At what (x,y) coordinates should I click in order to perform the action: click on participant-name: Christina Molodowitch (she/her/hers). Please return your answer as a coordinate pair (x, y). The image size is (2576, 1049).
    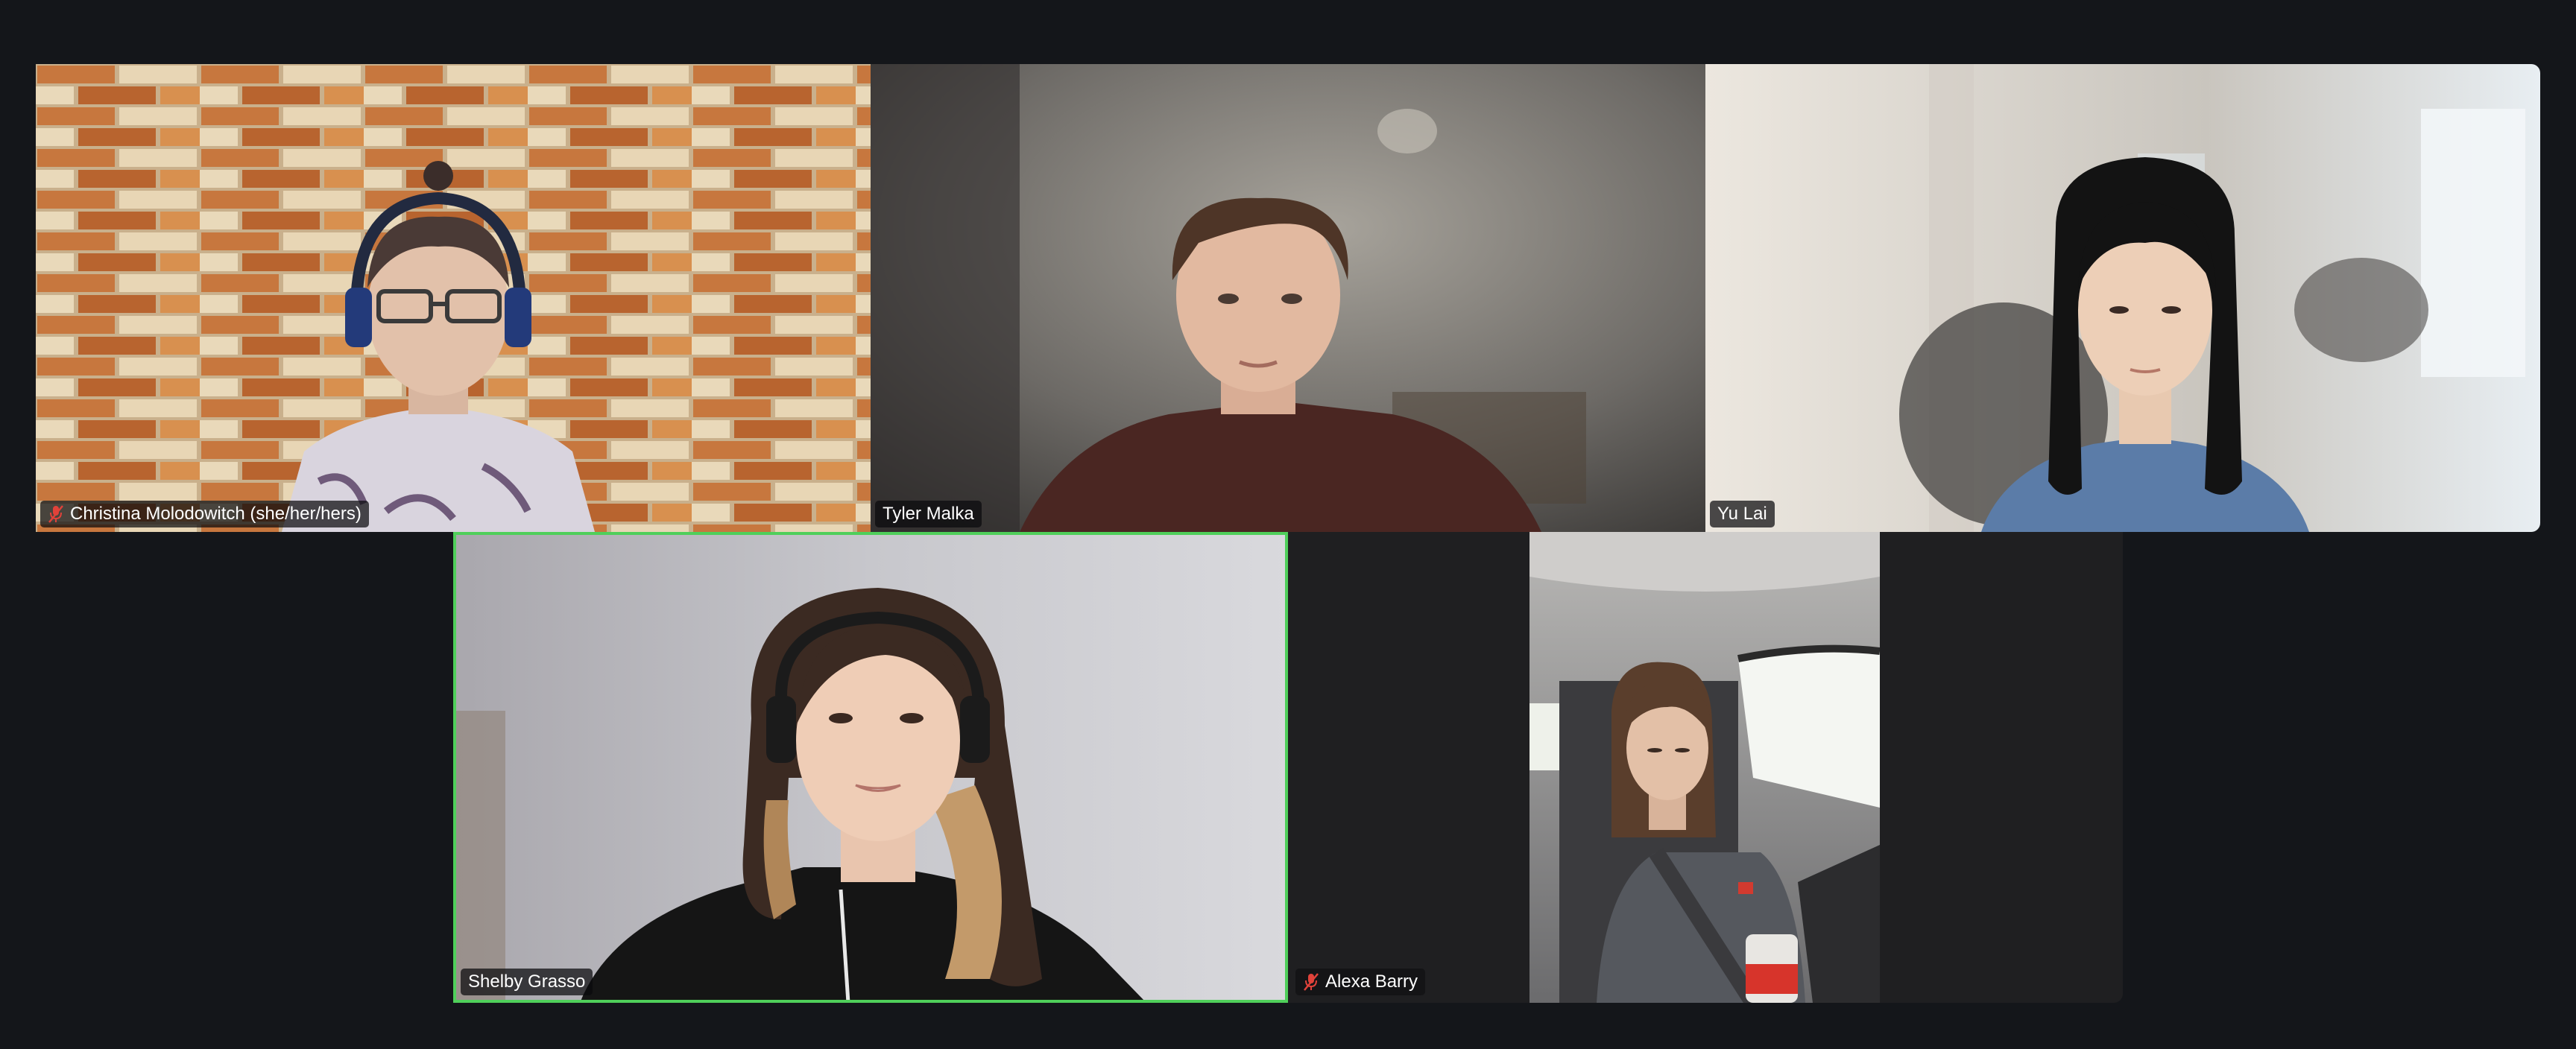
    Looking at the image, I should click on (216, 514).